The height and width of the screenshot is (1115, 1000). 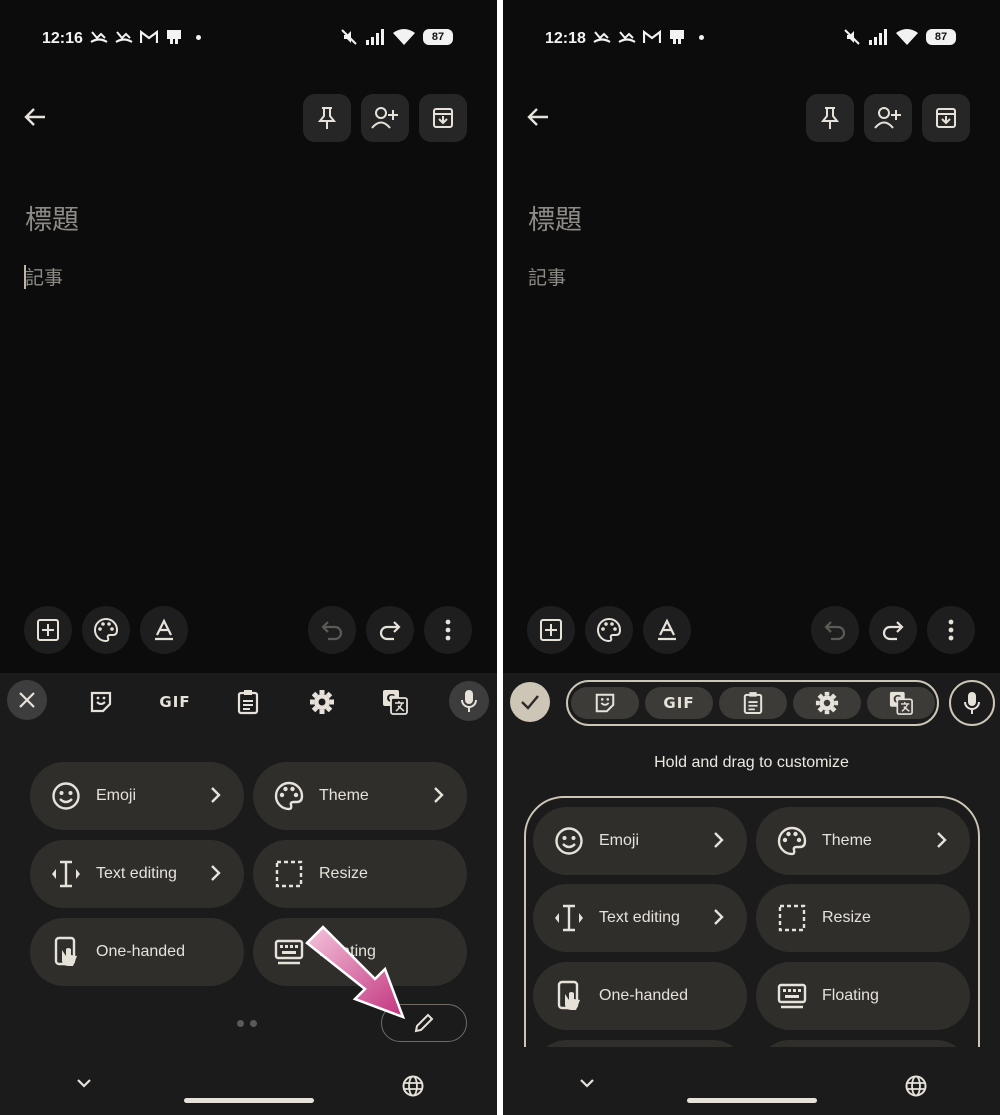 What do you see at coordinates (878, 37) in the screenshot?
I see `signal-icon` at bounding box center [878, 37].